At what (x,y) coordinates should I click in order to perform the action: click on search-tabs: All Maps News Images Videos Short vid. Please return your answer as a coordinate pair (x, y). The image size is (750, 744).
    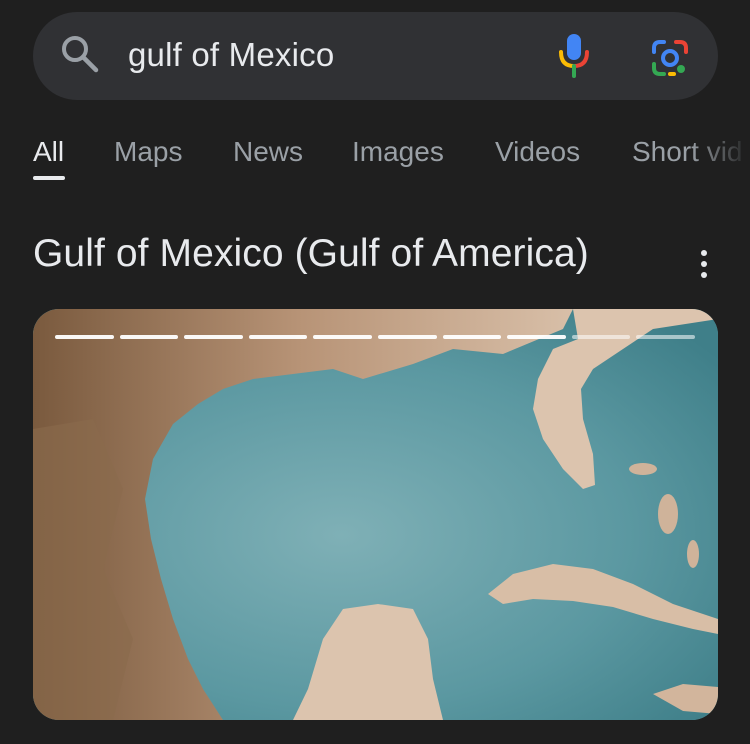
    Looking at the image, I should click on (375, 160).